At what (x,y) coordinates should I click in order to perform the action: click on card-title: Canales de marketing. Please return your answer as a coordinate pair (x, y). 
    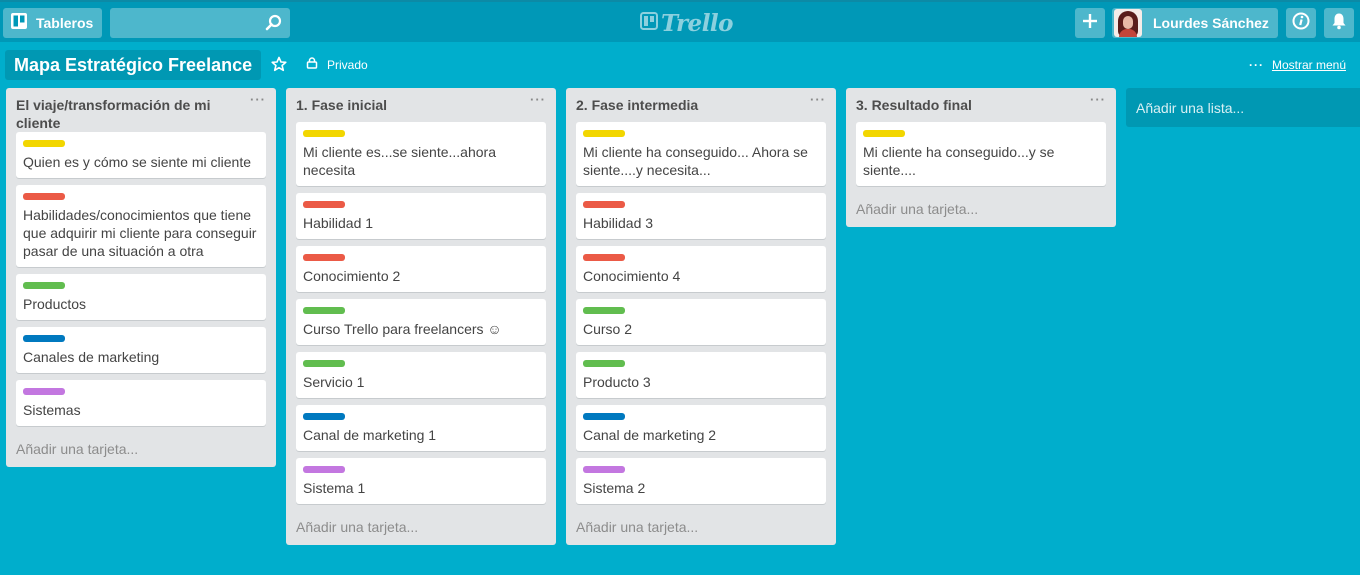
    Looking at the image, I should click on (91, 357).